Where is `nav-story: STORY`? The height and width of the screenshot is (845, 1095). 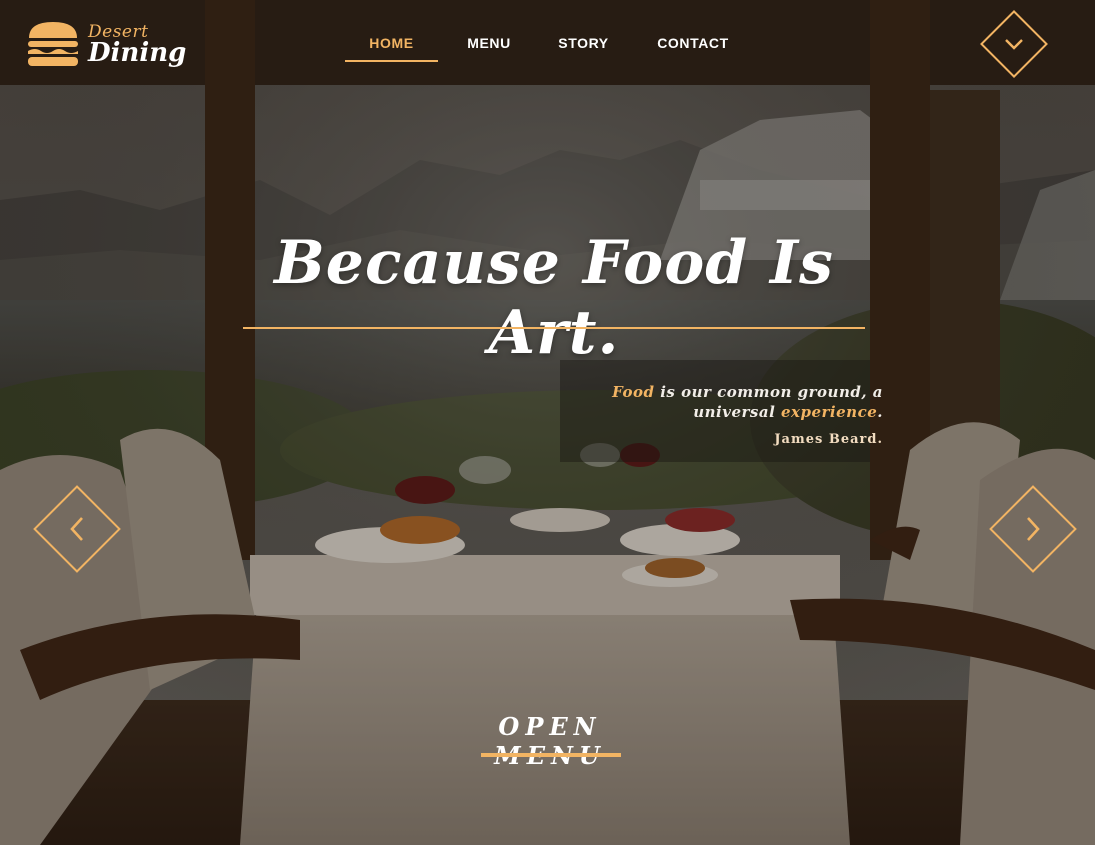 nav-story: STORY is located at coordinates (583, 47).